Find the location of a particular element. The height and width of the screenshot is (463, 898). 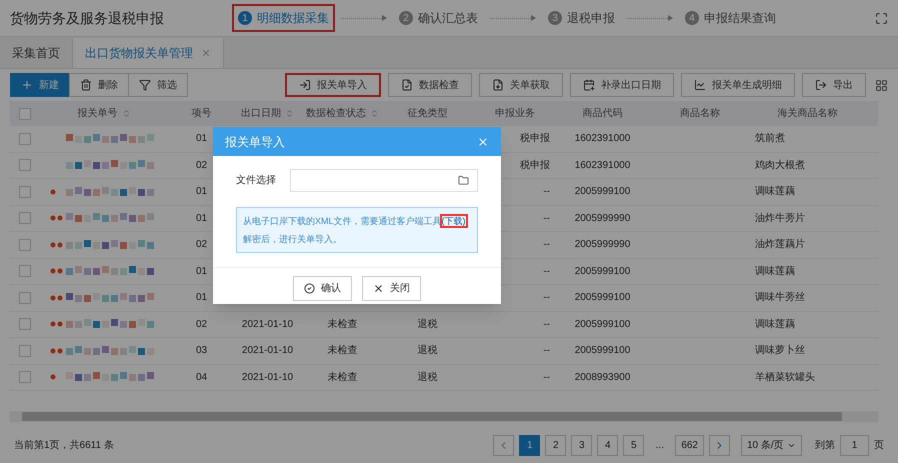

column-header: 出口日期 is located at coordinates (261, 113).